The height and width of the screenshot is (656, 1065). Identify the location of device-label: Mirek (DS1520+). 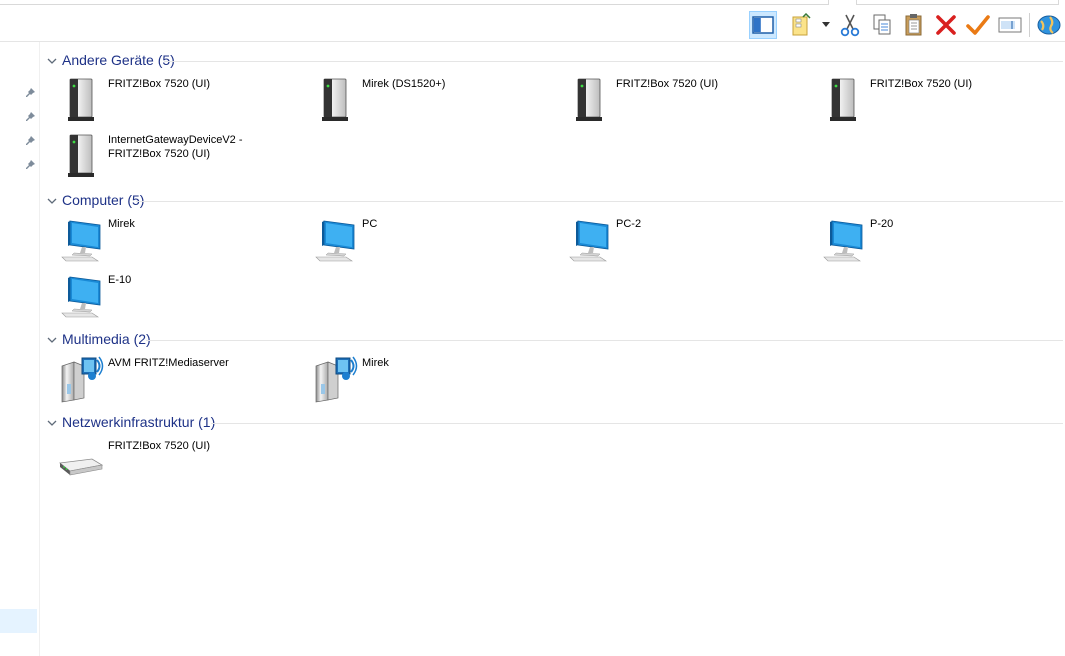
(404, 84).